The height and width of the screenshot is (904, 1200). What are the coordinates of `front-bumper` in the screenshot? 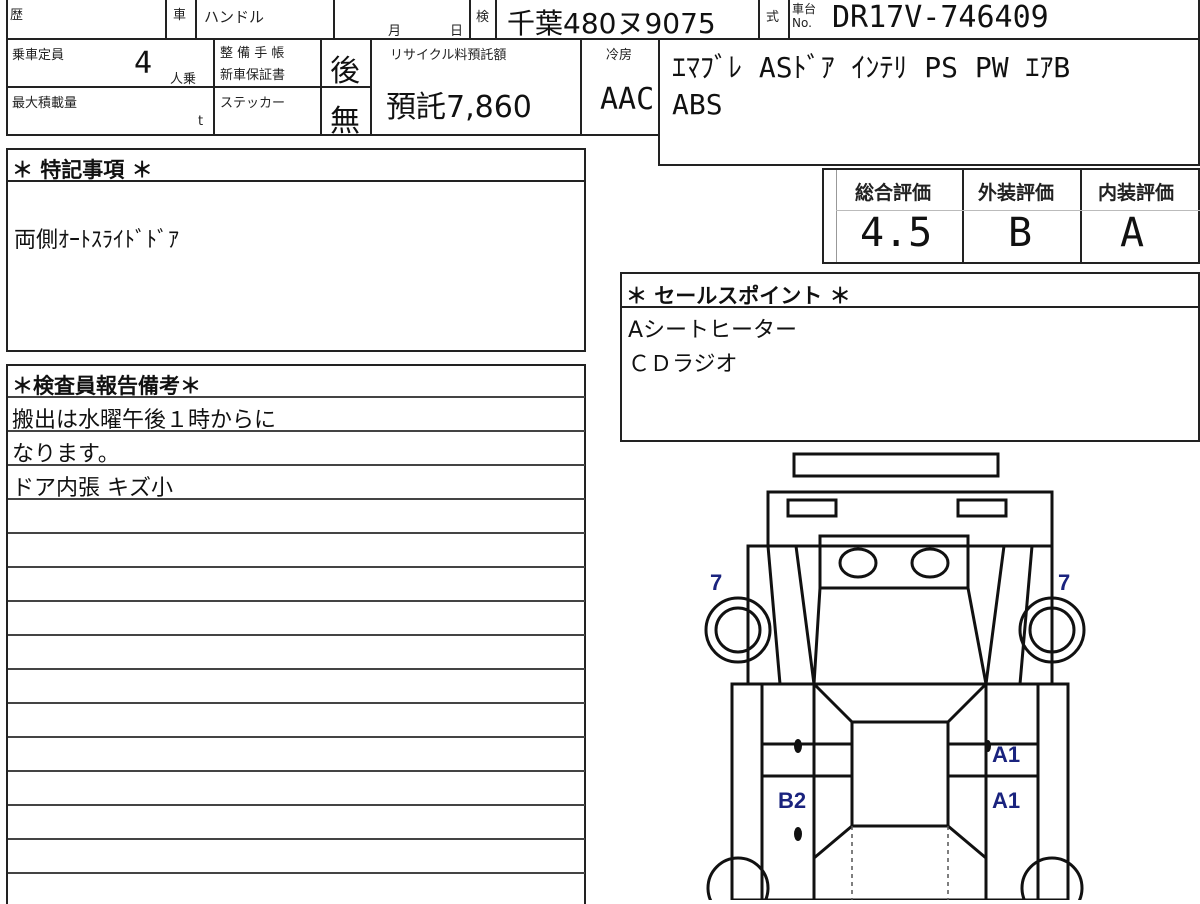 It's located at (896, 465).